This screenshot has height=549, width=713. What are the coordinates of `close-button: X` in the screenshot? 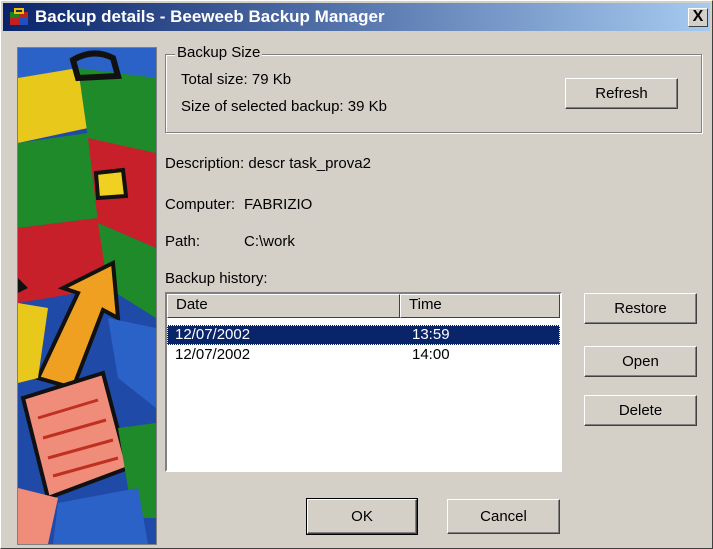 It's located at (698, 17).